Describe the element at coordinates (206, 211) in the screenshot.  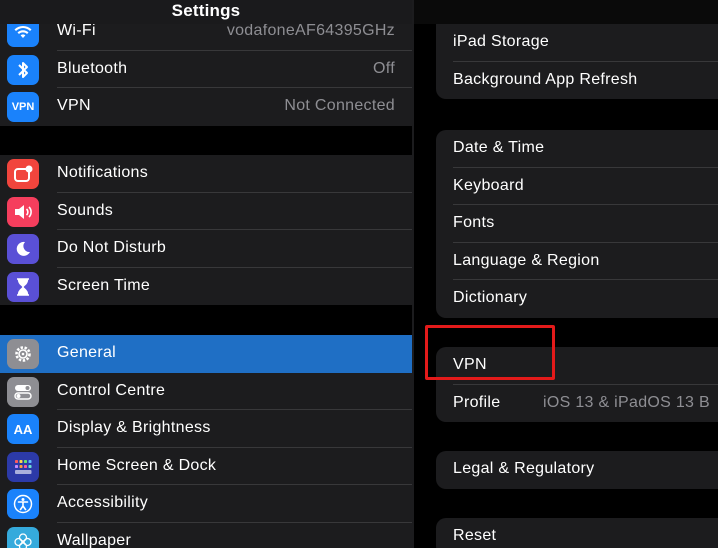
I see `sidebar-item-sounds: Sounds` at that location.